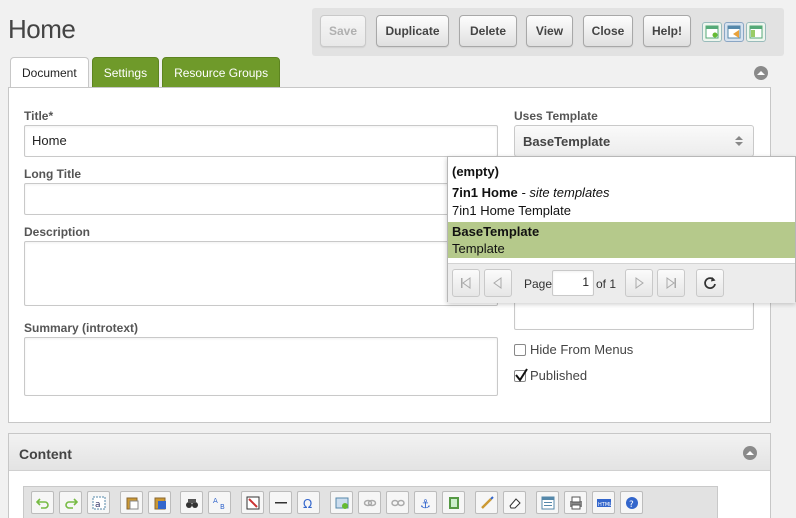  I want to click on resource-tabs: Document Settings Resource Groups, so click(145, 72).